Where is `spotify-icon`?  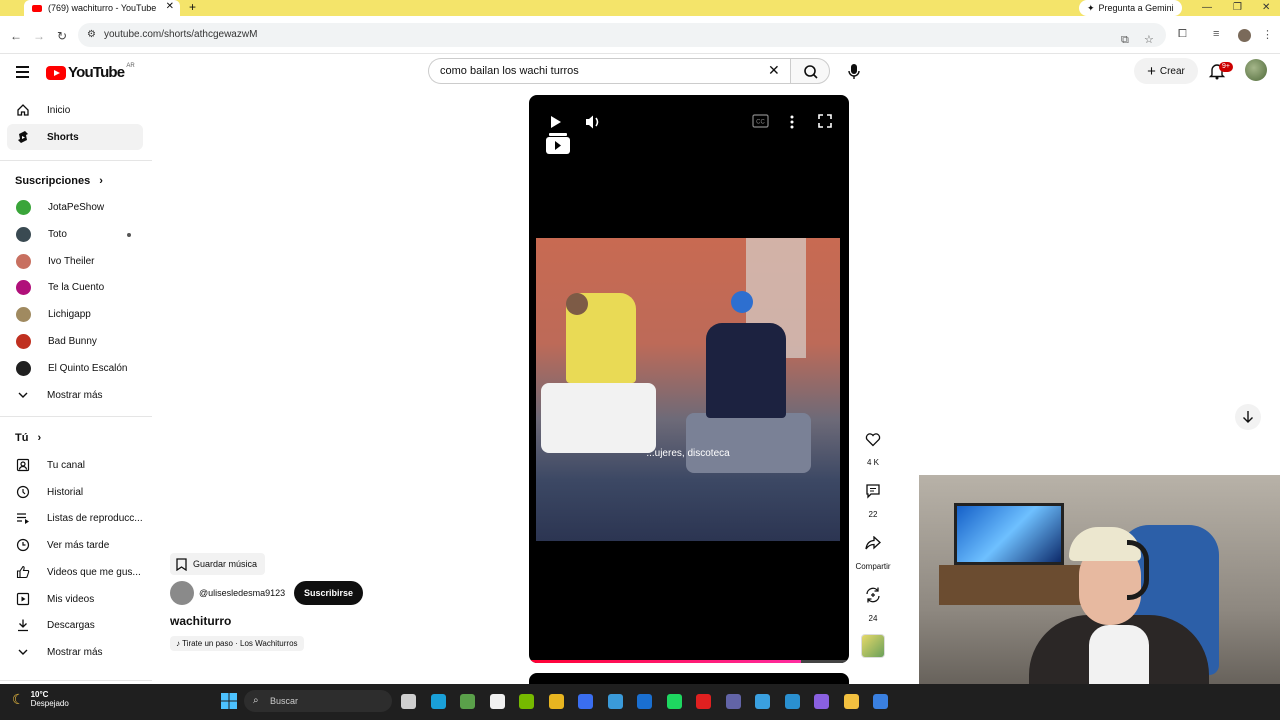 spotify-icon is located at coordinates (674, 701).